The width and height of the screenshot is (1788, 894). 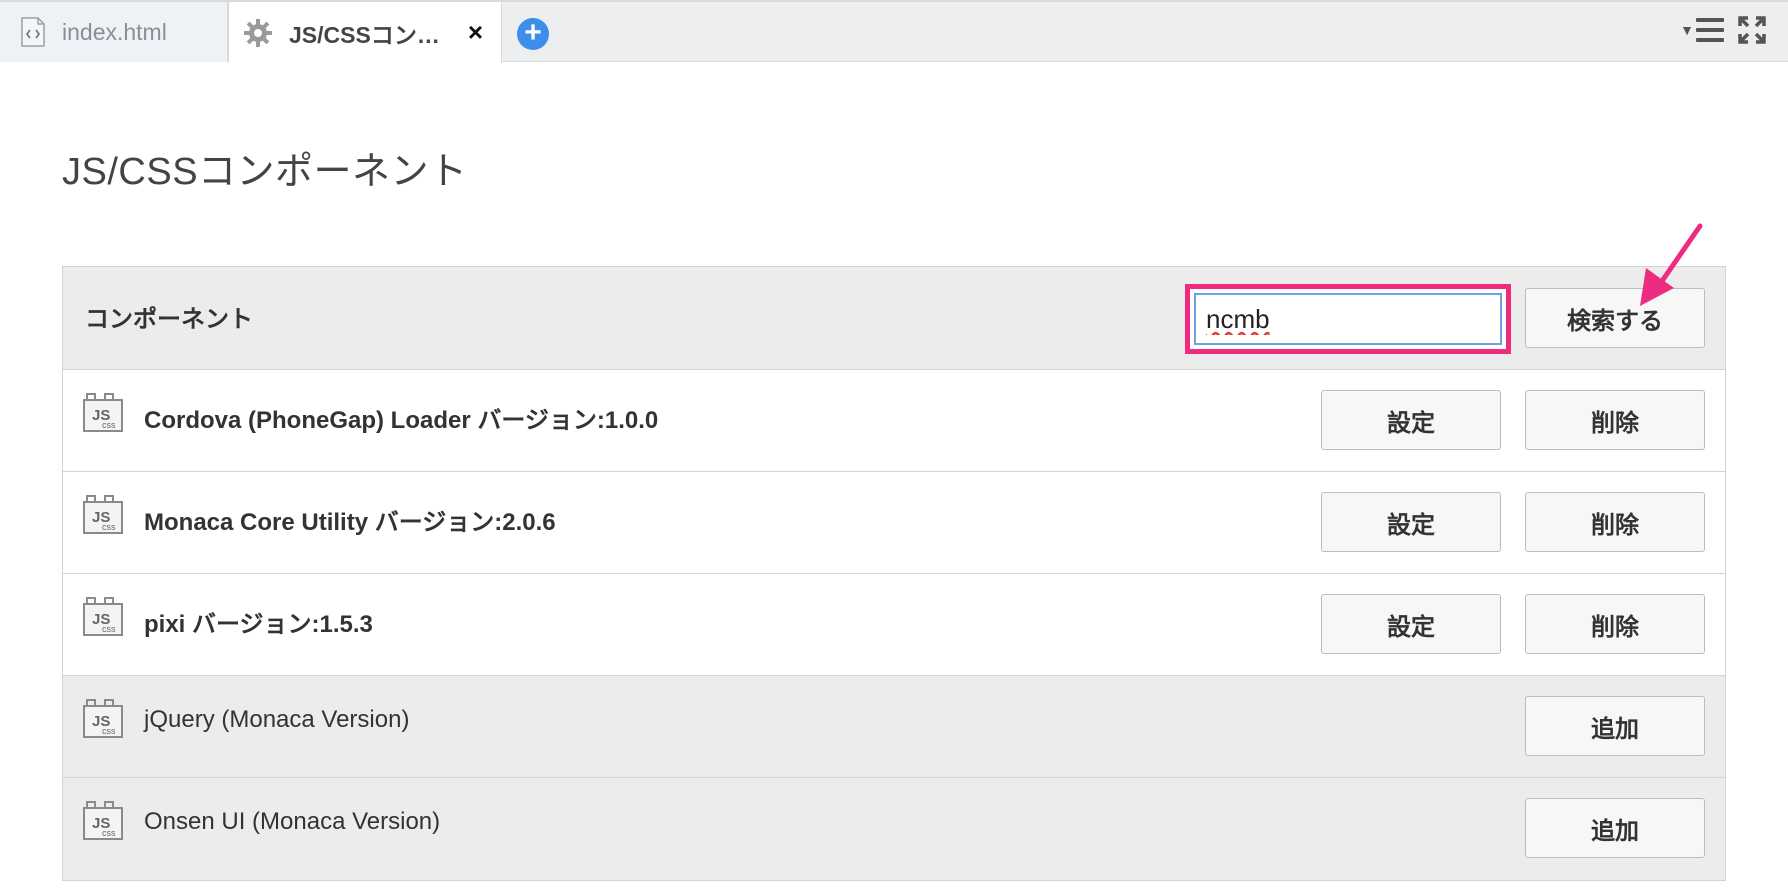 I want to click on html-file-icon, so click(x=33, y=32).